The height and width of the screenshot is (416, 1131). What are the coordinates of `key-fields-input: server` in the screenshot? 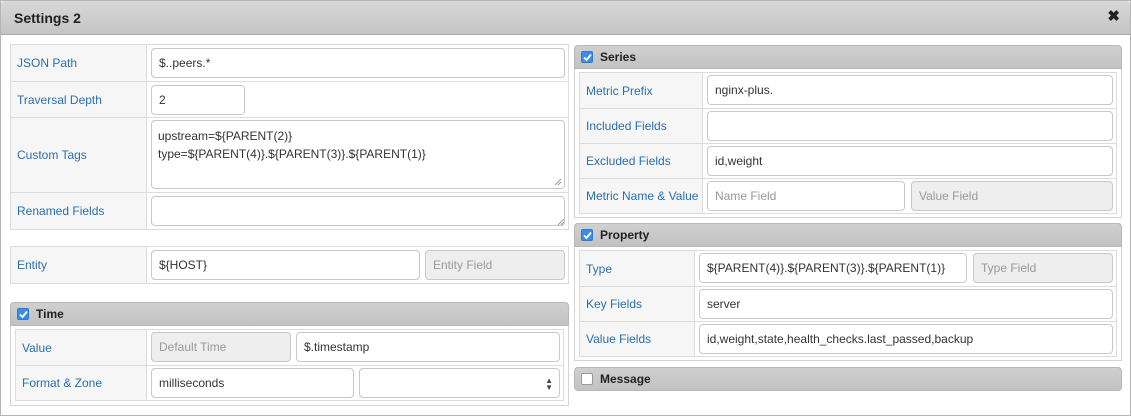 It's located at (906, 304).